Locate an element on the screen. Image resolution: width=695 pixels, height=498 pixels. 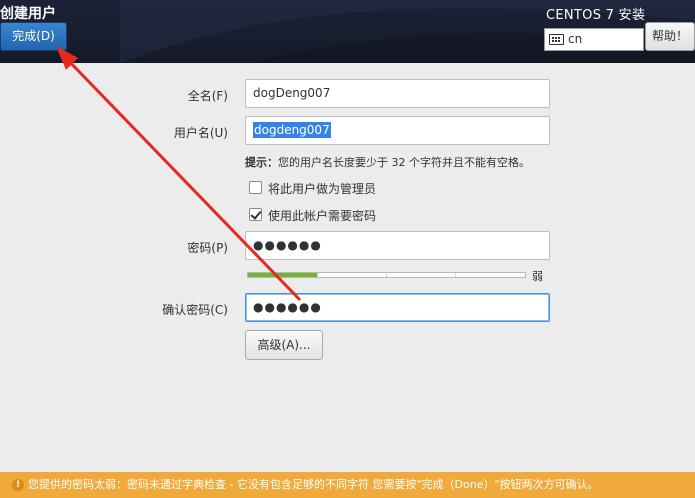
fullname-label: 全名(F) is located at coordinates (207, 96).